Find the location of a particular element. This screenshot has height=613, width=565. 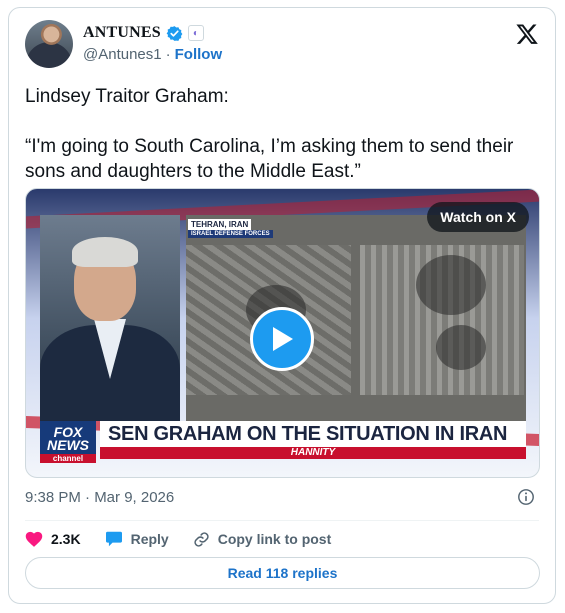

handle: @Antunes1 is located at coordinates (122, 54).